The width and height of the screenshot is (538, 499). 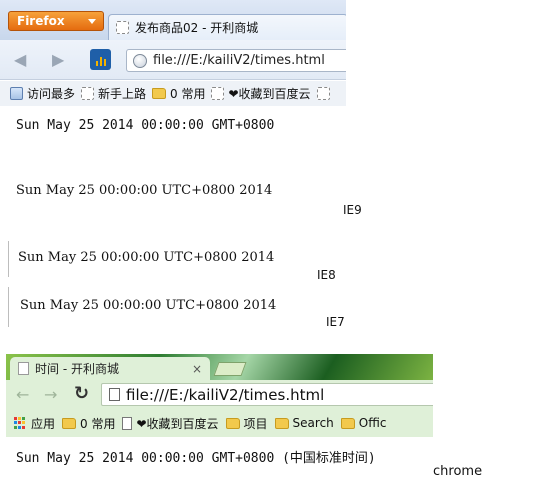 I want to click on firefox-titlebar: Firefox 发布商品02 - 开利商城, so click(x=173, y=20).